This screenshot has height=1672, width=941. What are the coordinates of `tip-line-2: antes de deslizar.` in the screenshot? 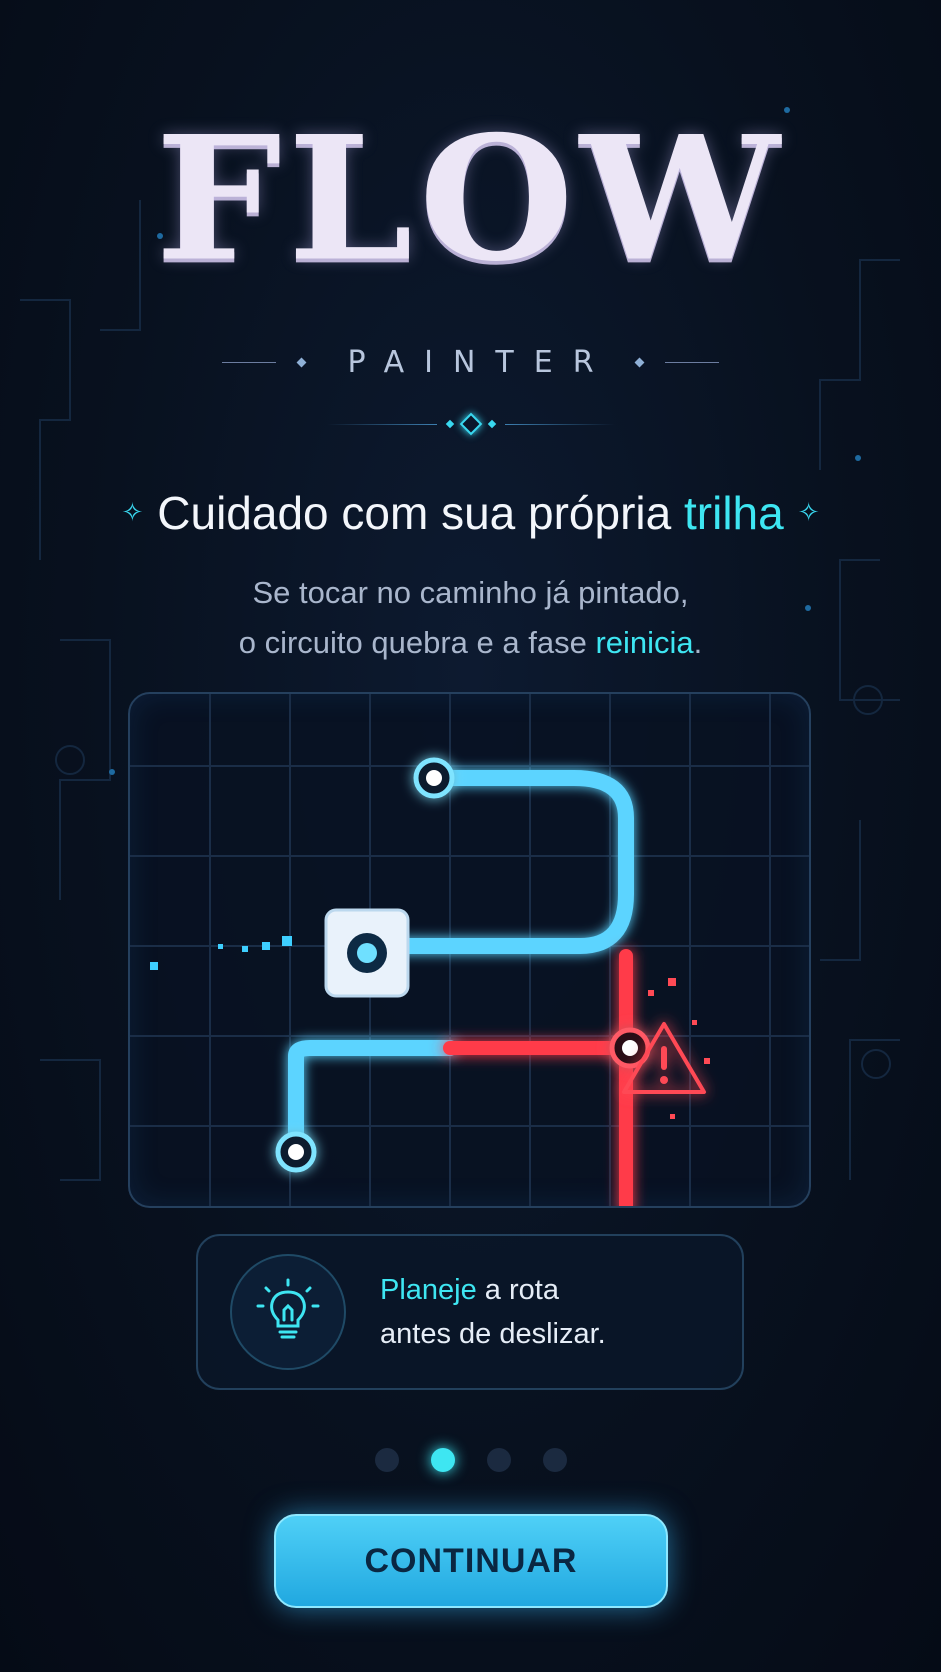 It's located at (493, 1334).